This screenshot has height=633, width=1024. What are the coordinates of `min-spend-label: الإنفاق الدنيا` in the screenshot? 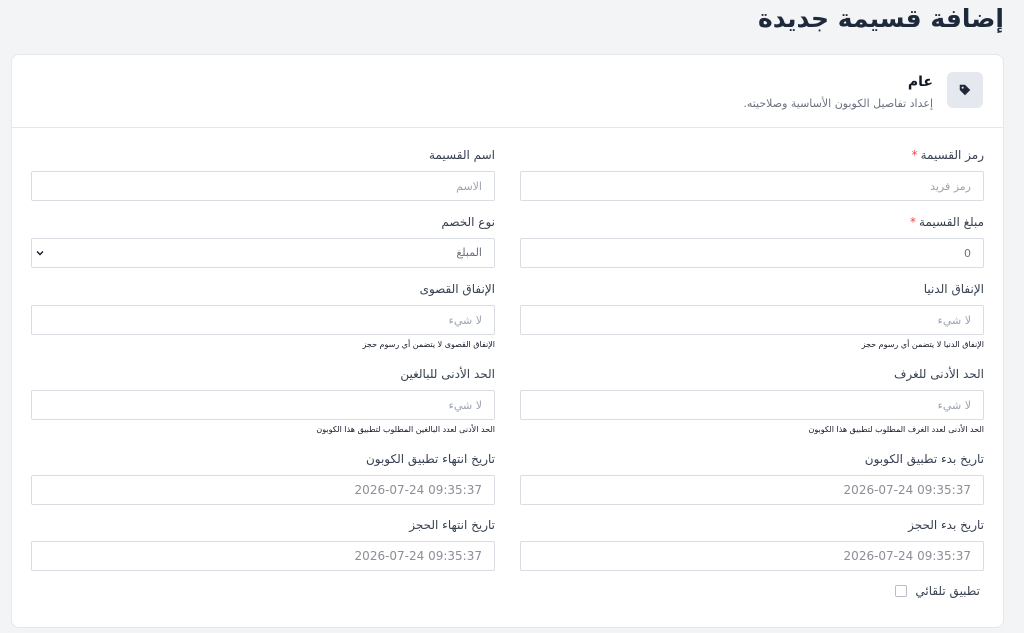 It's located at (953, 289).